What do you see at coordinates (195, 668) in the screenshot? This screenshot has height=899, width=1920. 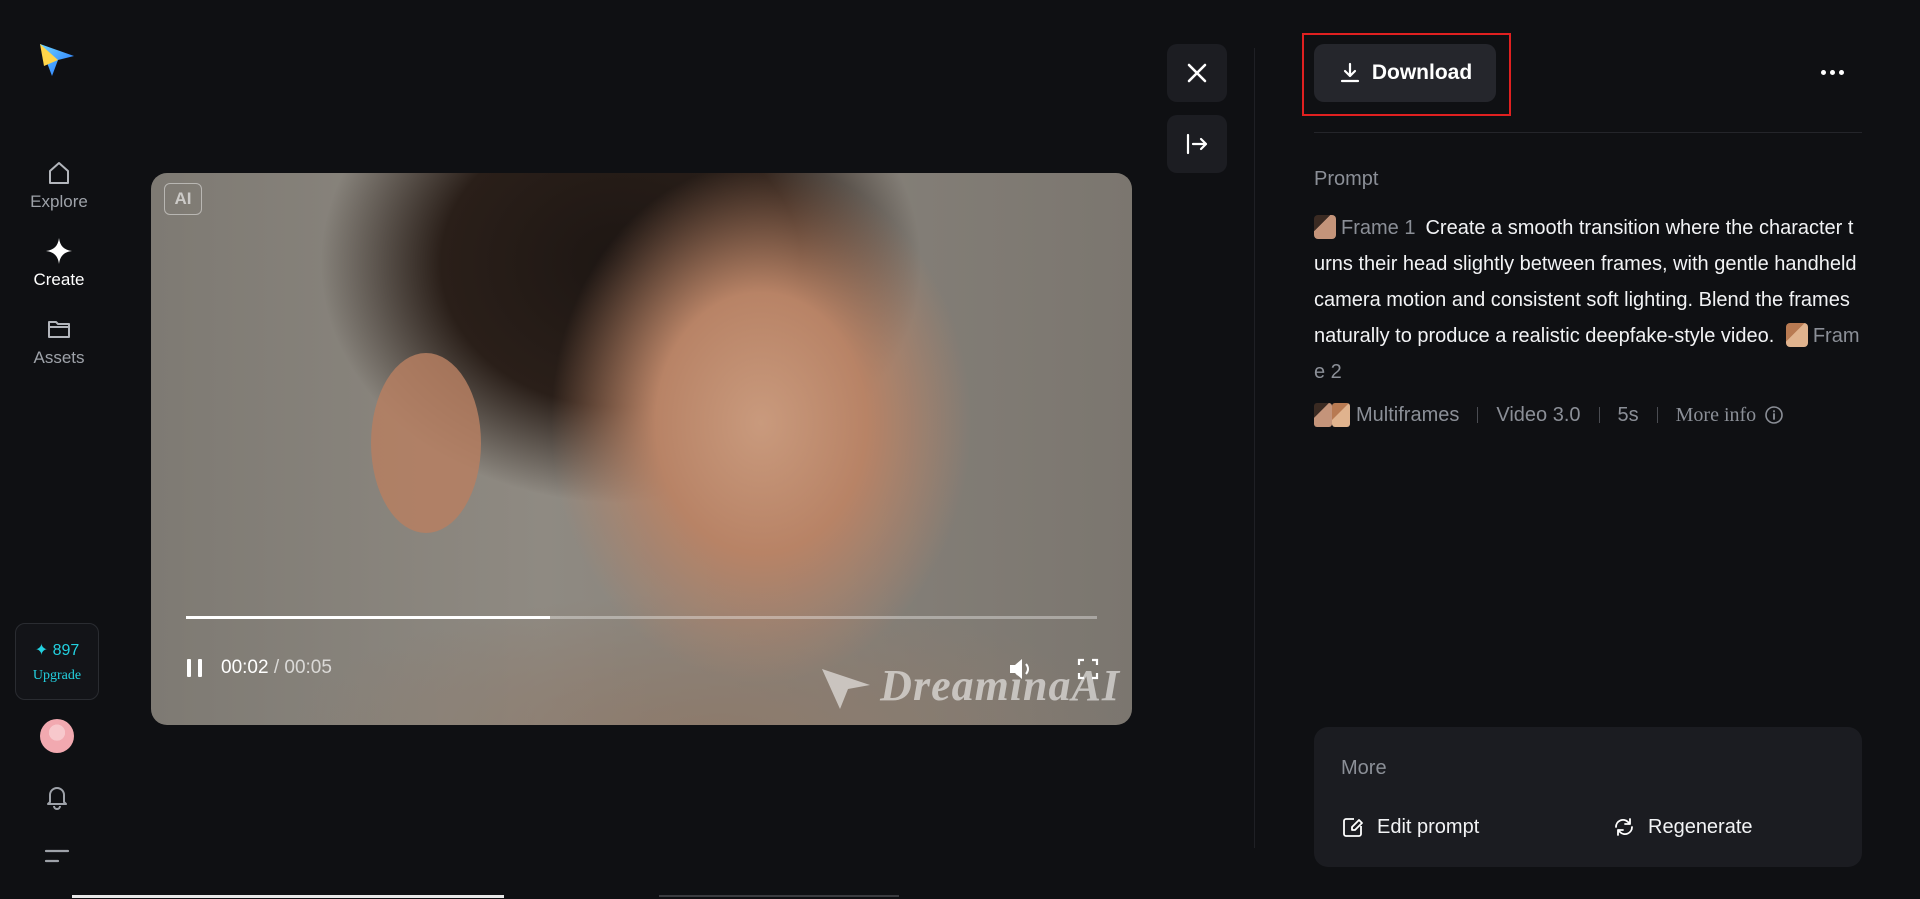 I see `pause-icon` at bounding box center [195, 668].